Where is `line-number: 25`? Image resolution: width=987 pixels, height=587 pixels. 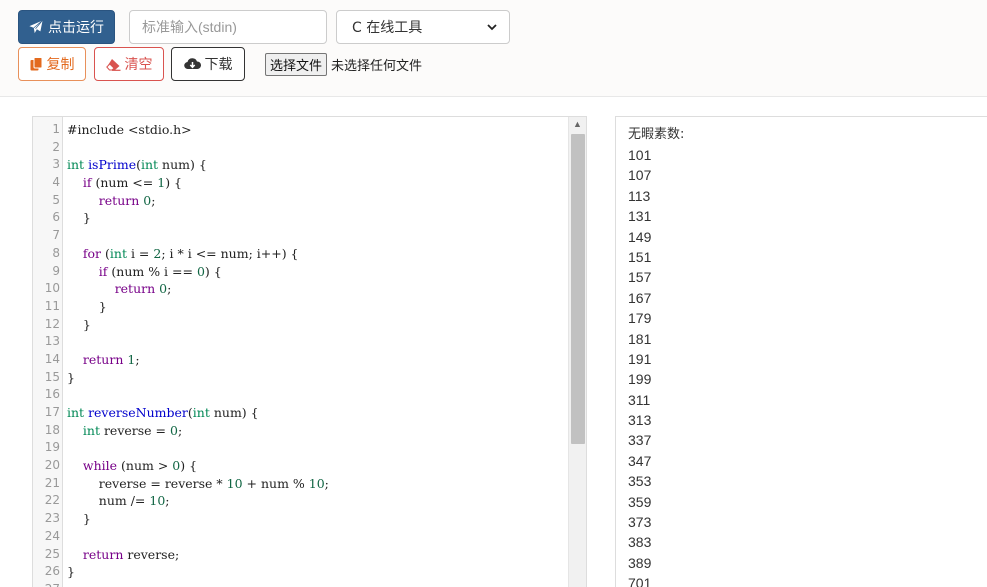 line-number: 25 is located at coordinates (52, 553).